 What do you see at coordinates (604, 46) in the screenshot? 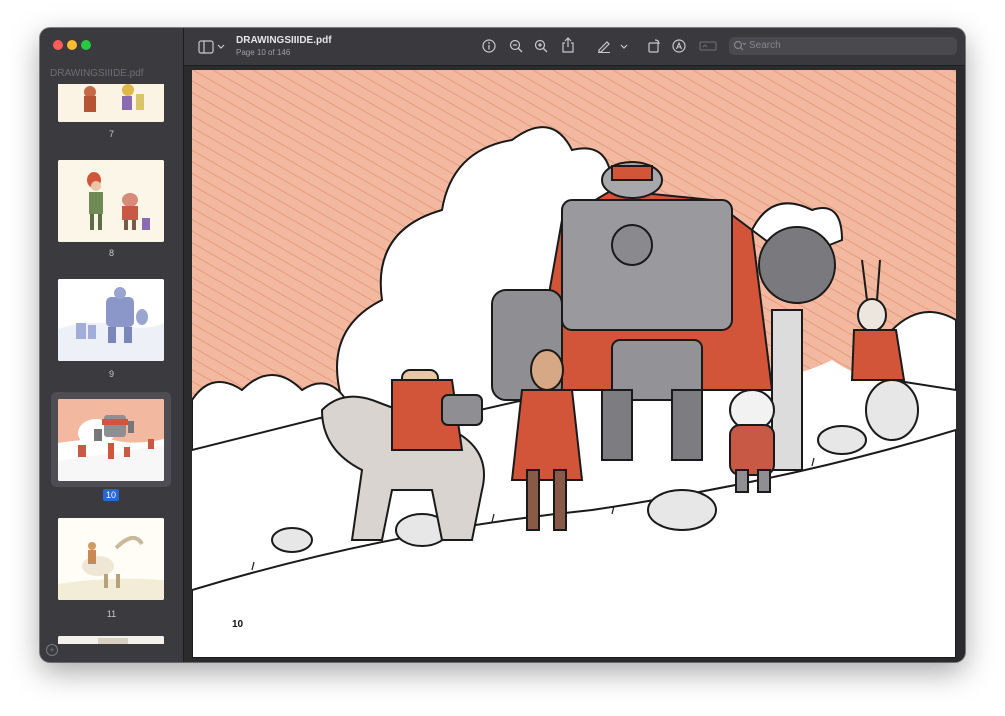
I see `markup-pen-icon` at bounding box center [604, 46].